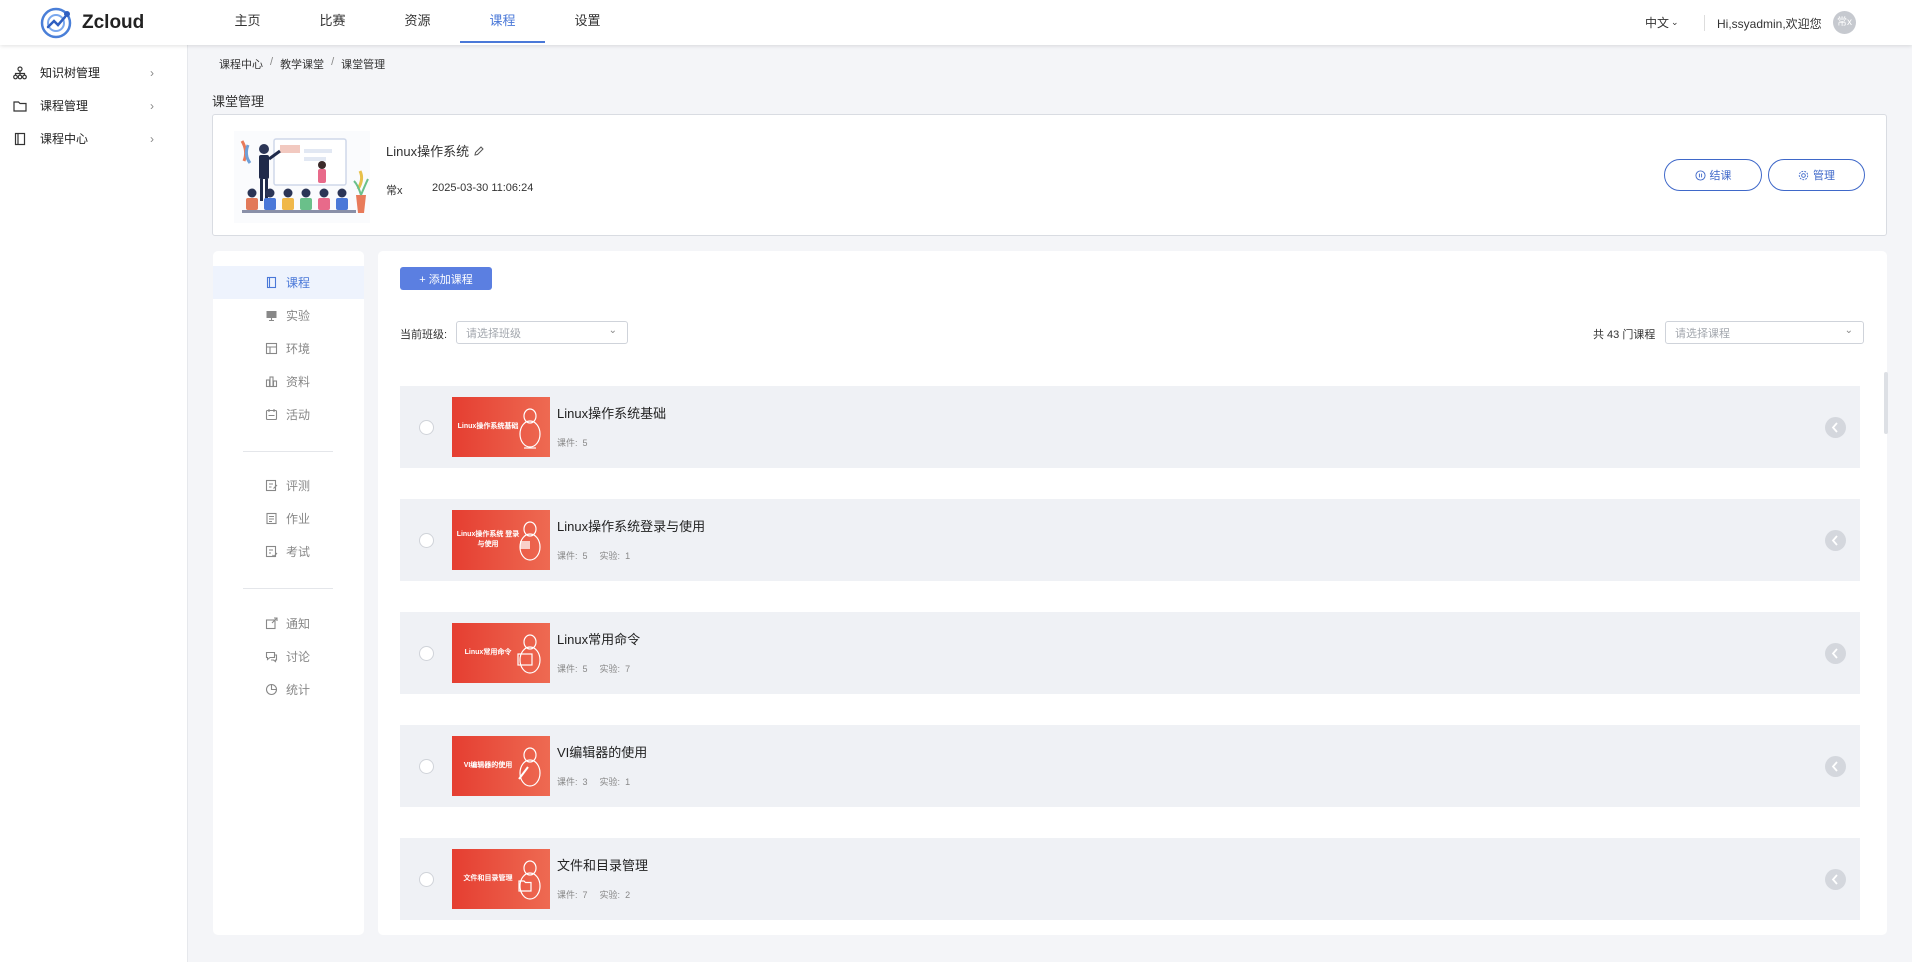 Image resolution: width=1912 pixels, height=962 pixels. I want to click on language-selector: 中文 ⌄, so click(1662, 22).